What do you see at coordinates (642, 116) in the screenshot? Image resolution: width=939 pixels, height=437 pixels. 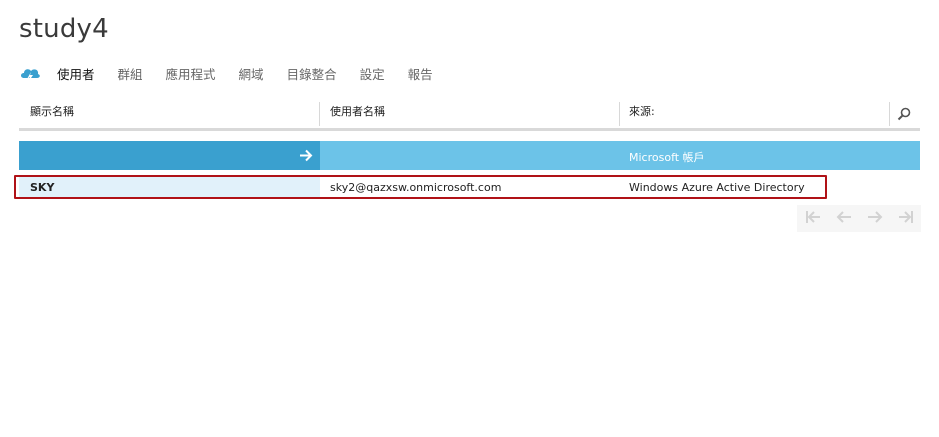 I see `column-header-source: 來源:` at bounding box center [642, 116].